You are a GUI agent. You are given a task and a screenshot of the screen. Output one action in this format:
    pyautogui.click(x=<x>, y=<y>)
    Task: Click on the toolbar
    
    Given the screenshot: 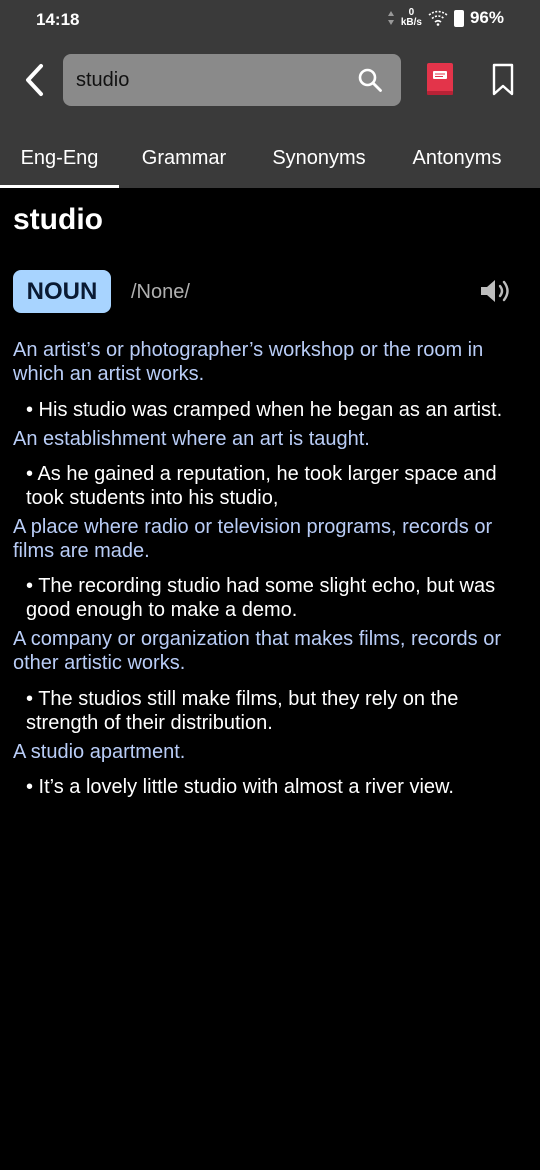 What is the action you would take?
    pyautogui.click(x=270, y=80)
    